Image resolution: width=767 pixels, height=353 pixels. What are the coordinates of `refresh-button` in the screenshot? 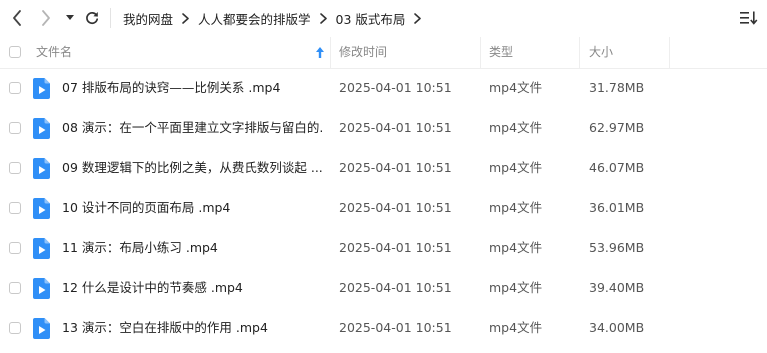 It's located at (92, 18).